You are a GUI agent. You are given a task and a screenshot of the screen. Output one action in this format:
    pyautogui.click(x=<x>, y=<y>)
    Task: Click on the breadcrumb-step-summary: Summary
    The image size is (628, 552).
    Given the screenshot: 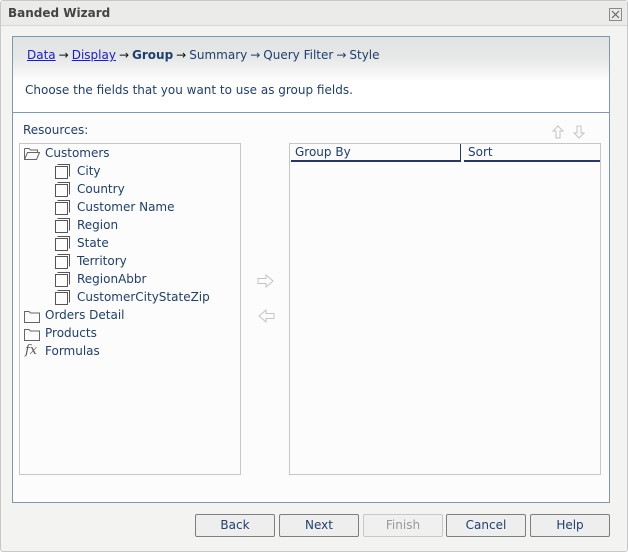 What is the action you would take?
    pyautogui.click(x=218, y=55)
    